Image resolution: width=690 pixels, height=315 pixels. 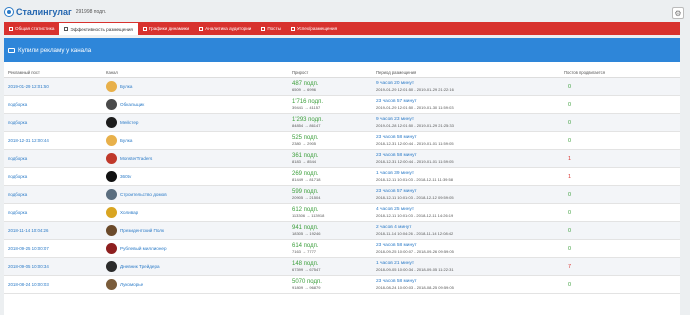 I want to click on channel-cell: Лукоморье, so click(x=199, y=284).